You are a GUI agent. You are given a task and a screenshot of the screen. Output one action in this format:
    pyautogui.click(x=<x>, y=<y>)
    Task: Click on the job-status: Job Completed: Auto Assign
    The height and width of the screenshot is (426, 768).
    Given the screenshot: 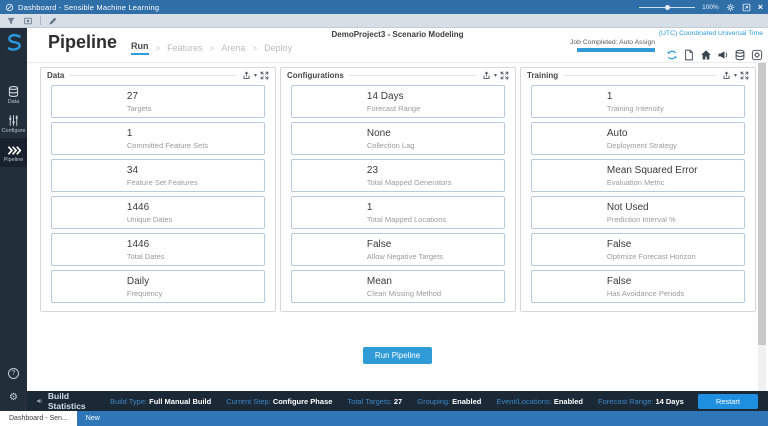 What is the action you would take?
    pyautogui.click(x=590, y=45)
    